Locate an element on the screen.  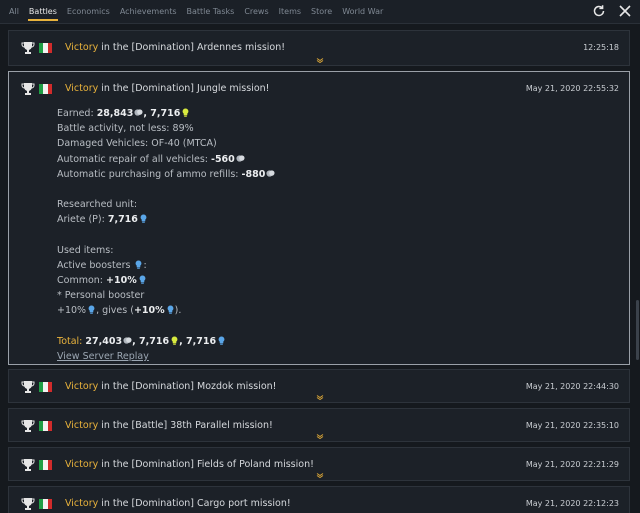
damaged-line: Damaged Vehicles: OF-40 (MTCA) is located at coordinates (137, 144).